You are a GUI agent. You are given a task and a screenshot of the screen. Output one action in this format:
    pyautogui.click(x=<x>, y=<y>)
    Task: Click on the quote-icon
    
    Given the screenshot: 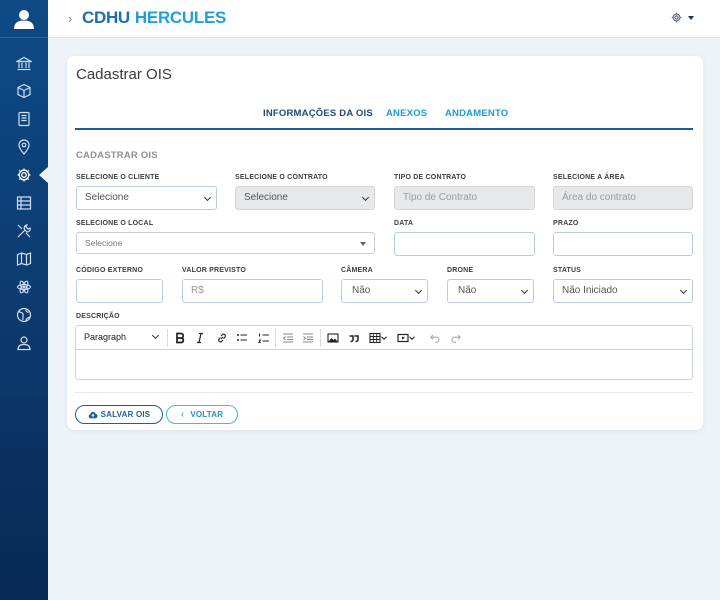 What is the action you would take?
    pyautogui.click(x=354, y=338)
    